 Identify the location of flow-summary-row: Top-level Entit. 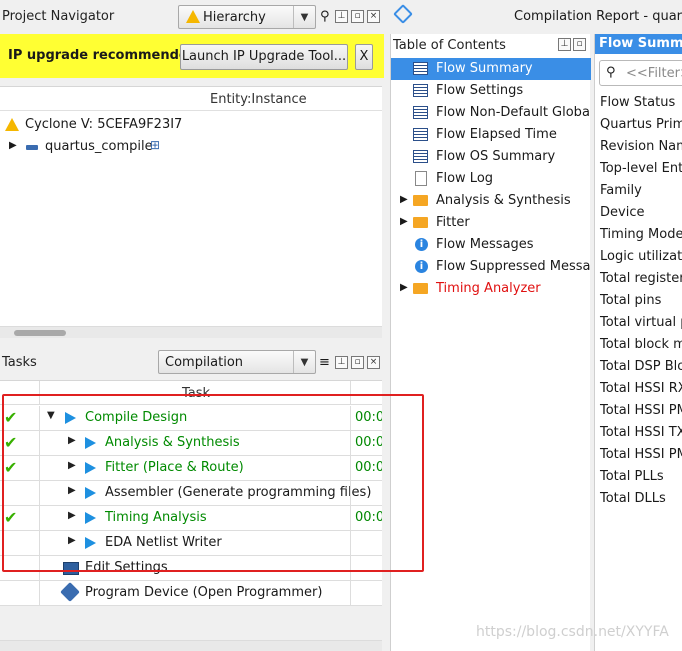
(641, 168).